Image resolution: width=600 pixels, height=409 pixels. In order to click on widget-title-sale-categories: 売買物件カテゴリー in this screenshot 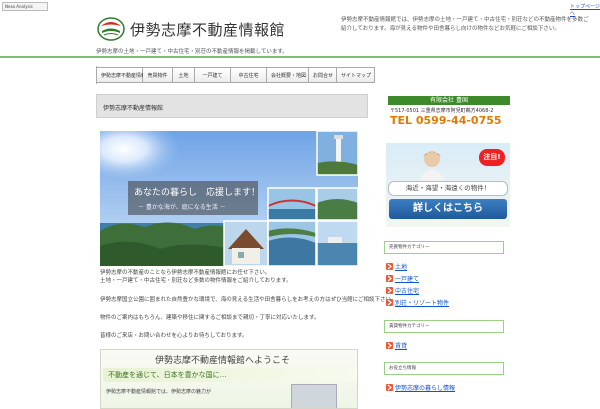, I will do `click(444, 247)`.